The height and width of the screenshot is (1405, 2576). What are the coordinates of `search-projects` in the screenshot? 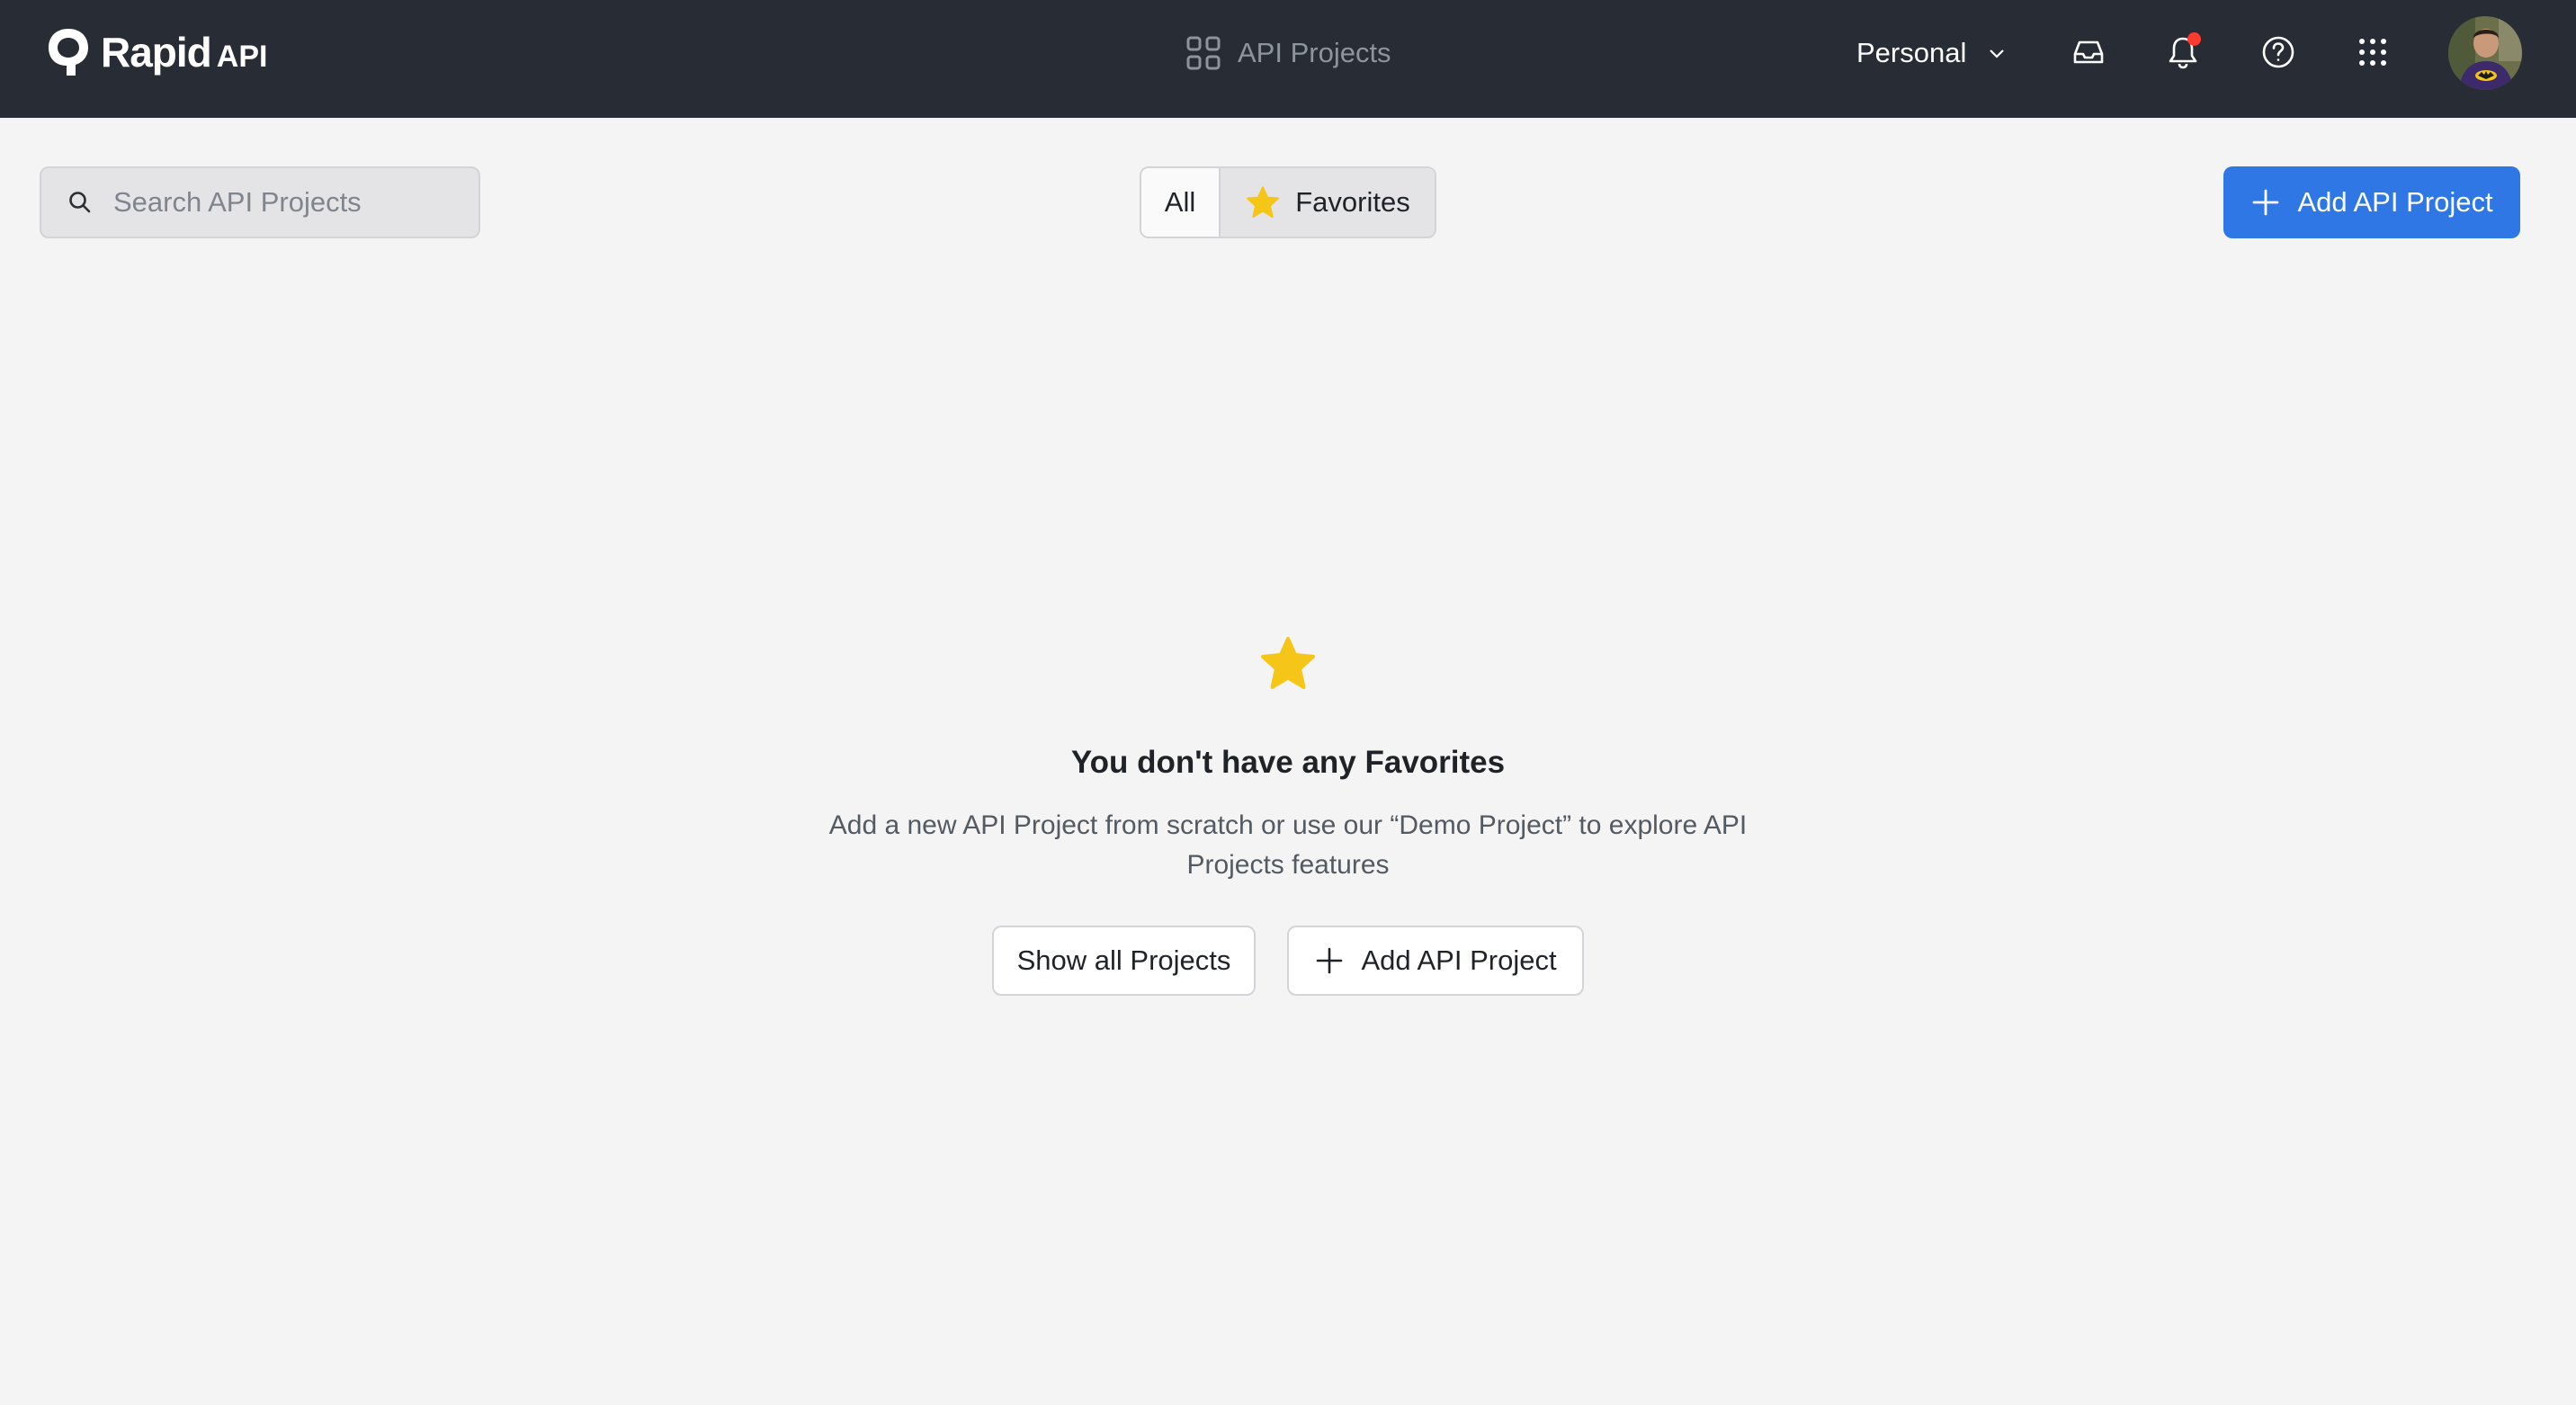 It's located at (260, 202).